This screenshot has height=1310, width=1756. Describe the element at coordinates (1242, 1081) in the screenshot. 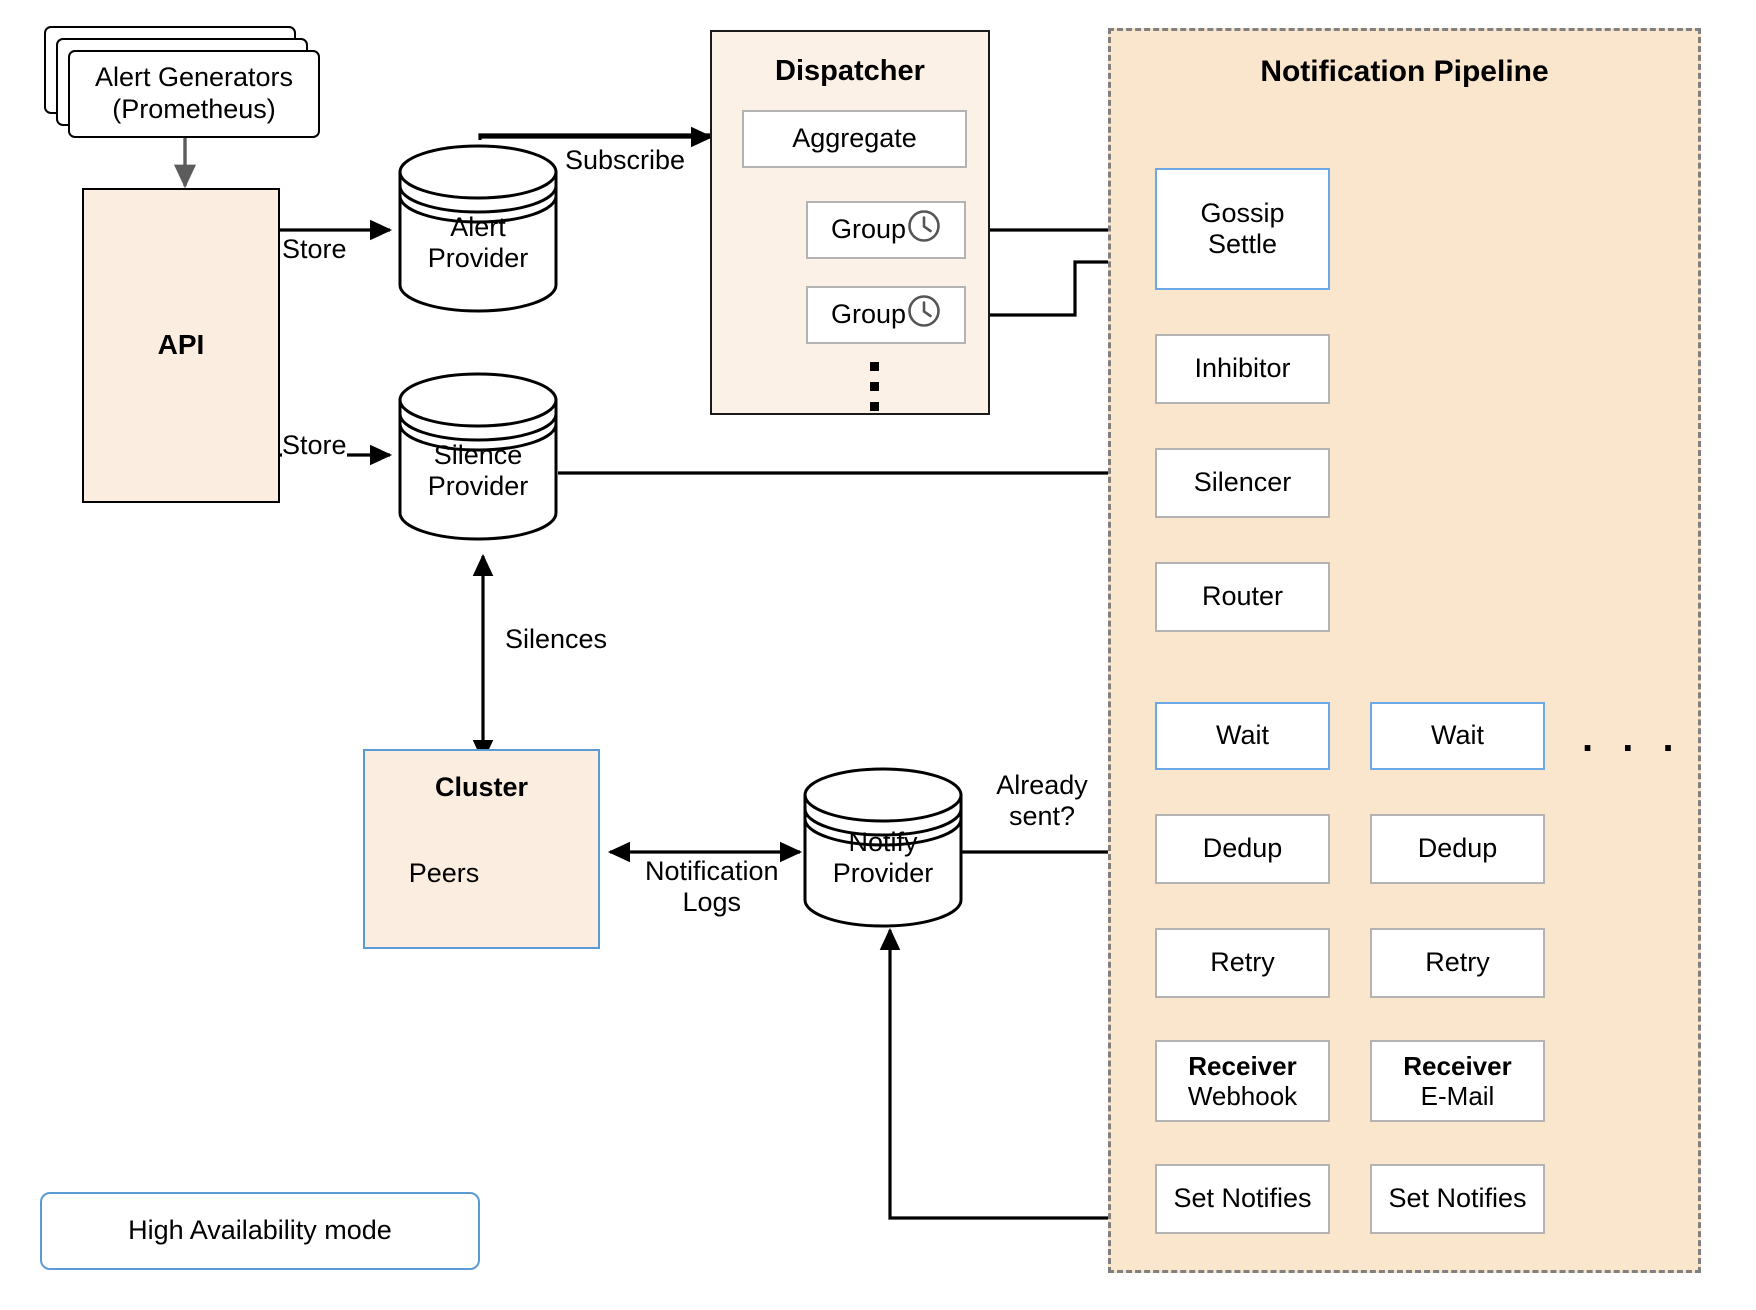

I see `pipeline-webhook-receiver: Receiver Webhook` at that location.